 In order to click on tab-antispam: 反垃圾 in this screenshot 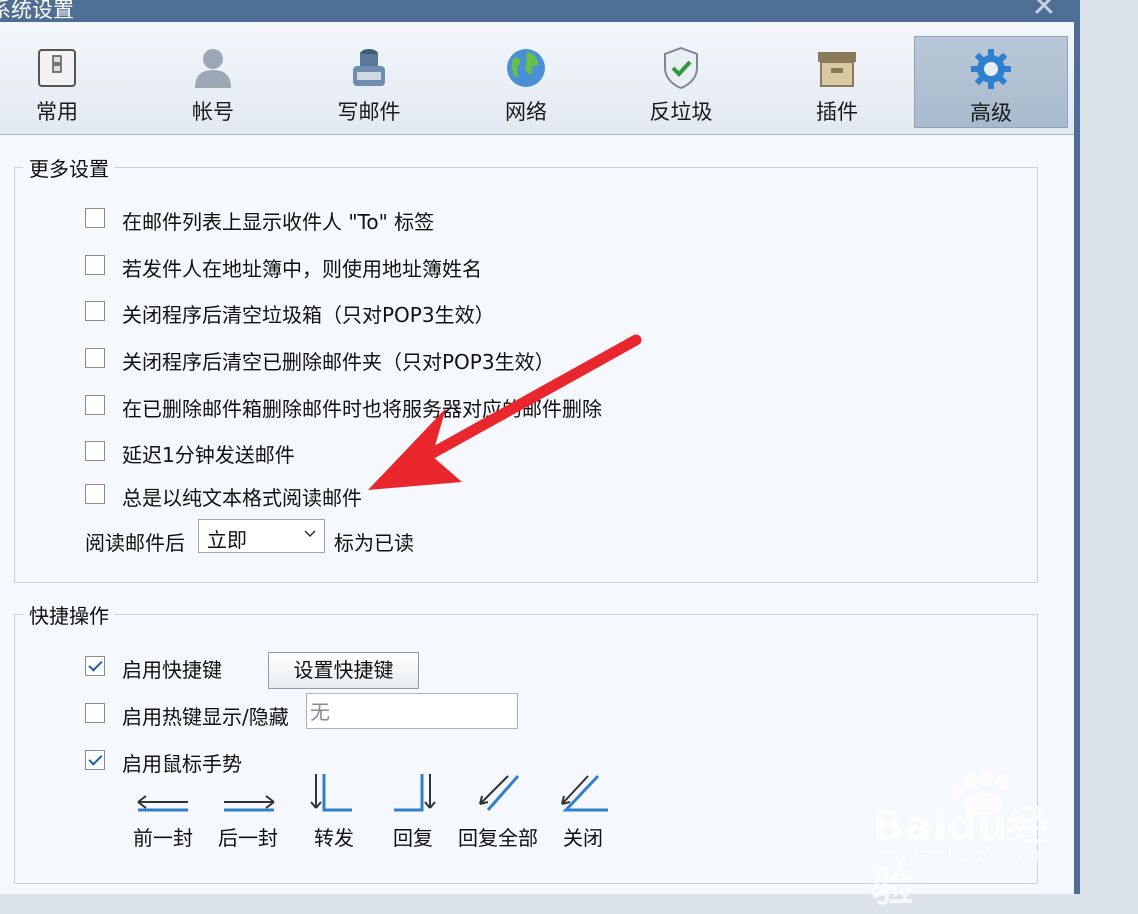, I will do `click(681, 82)`.